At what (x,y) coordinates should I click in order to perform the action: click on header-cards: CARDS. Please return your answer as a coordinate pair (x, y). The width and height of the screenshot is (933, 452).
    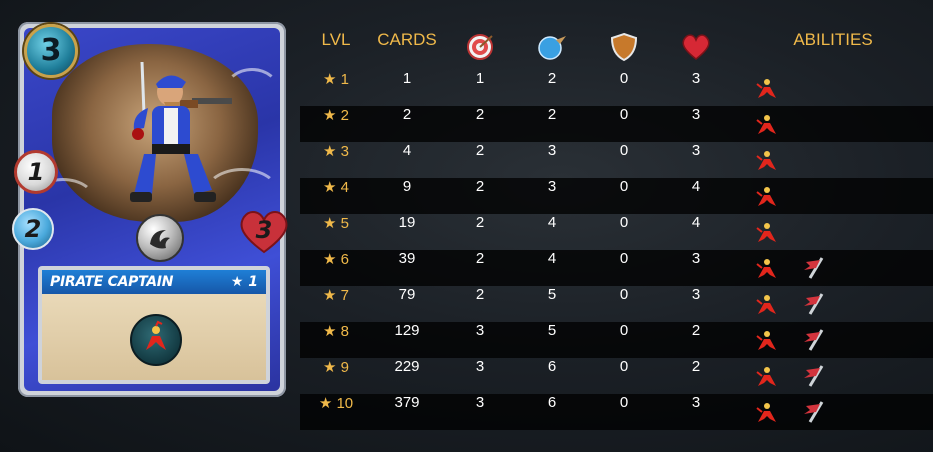
    Looking at the image, I should click on (407, 39).